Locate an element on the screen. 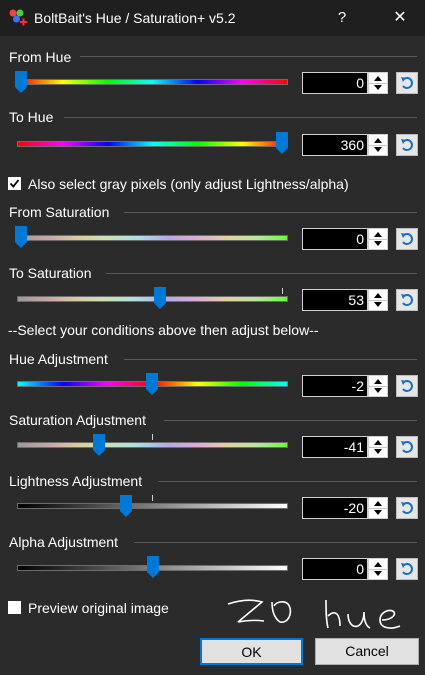 Image resolution: width=425 pixels, height=675 pixels. to-hue-label: To Hue is located at coordinates (31, 117).